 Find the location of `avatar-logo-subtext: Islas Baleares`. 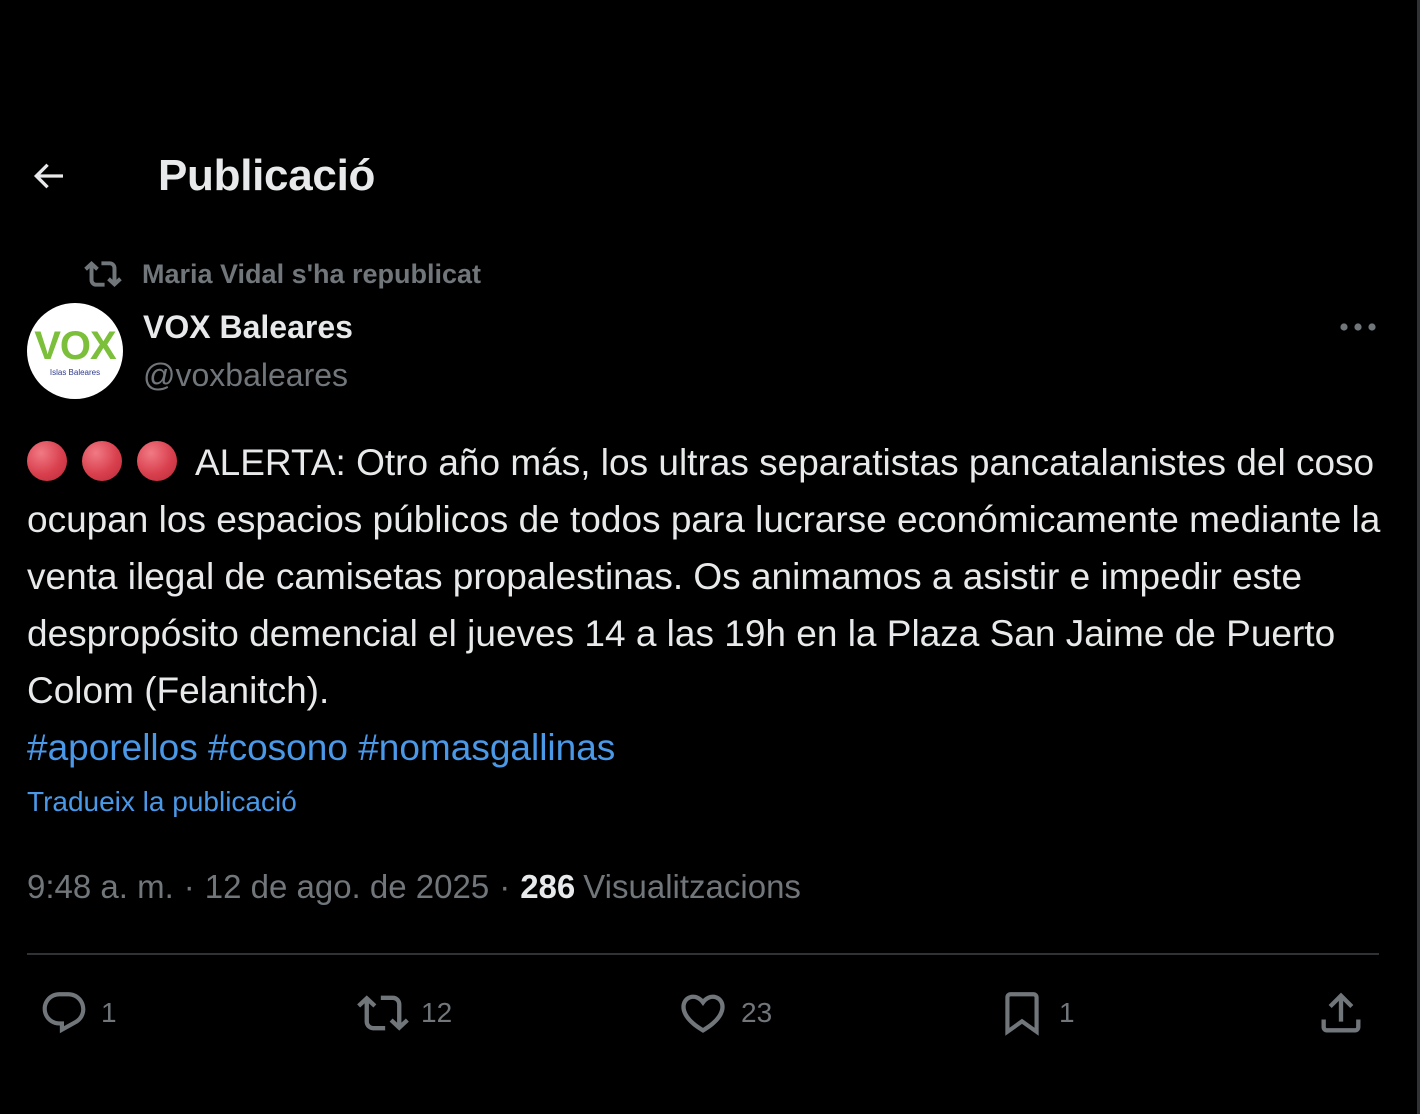

avatar-logo-subtext: Islas Baleares is located at coordinates (75, 372).